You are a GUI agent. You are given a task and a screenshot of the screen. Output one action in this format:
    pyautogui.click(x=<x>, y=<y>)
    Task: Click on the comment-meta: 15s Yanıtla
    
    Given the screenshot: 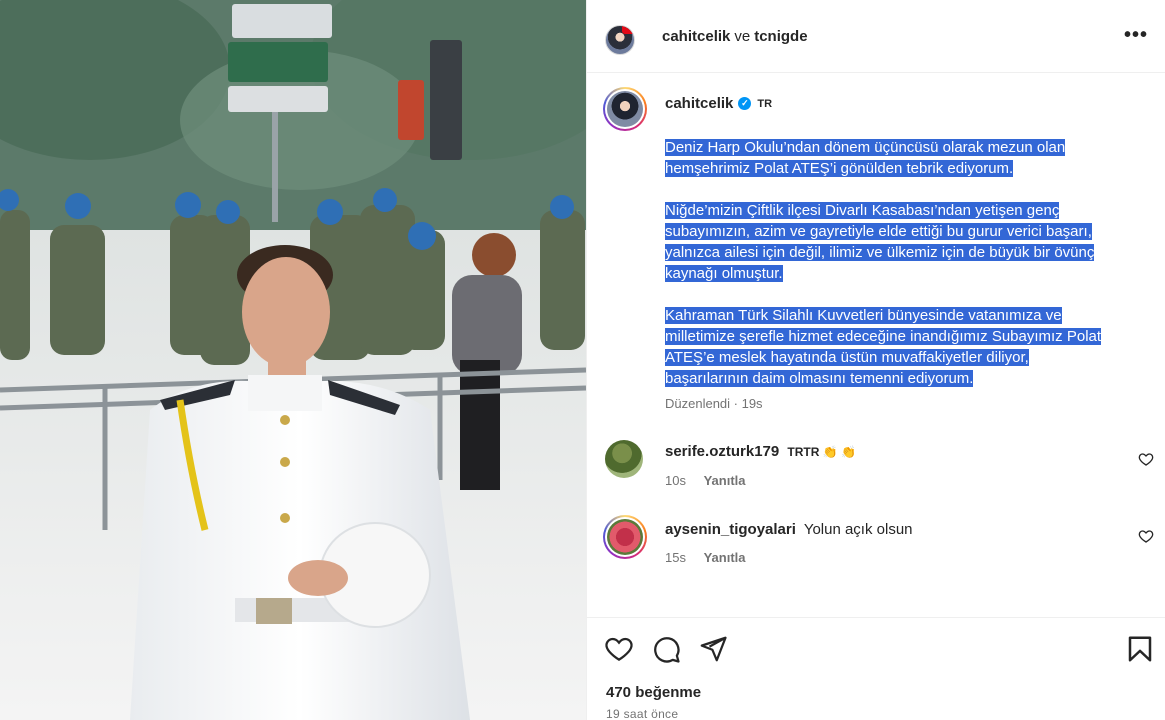 What is the action you would take?
    pyautogui.click(x=705, y=557)
    